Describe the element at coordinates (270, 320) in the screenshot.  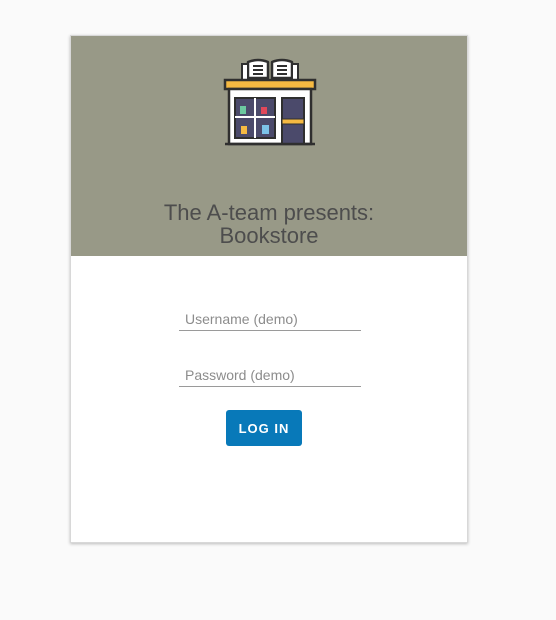
I see `username-input` at that location.